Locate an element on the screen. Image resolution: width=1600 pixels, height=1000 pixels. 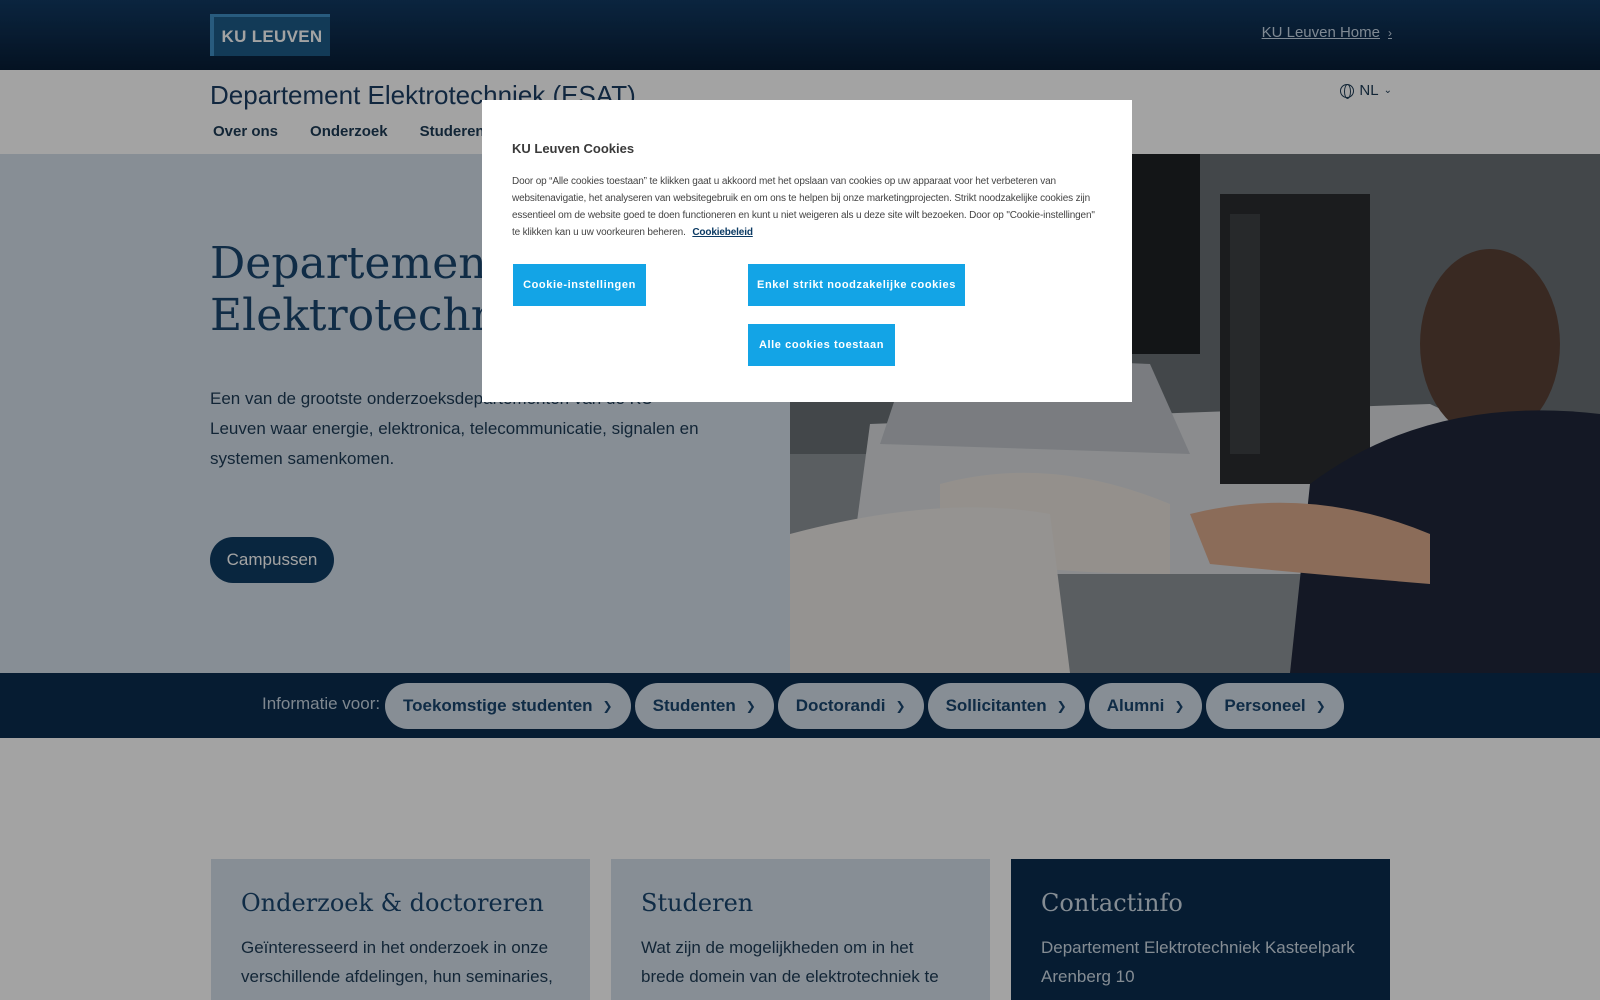
necessary-cookies-button: Enkel strikt noodzakelijke cookies is located at coordinates (856, 285).